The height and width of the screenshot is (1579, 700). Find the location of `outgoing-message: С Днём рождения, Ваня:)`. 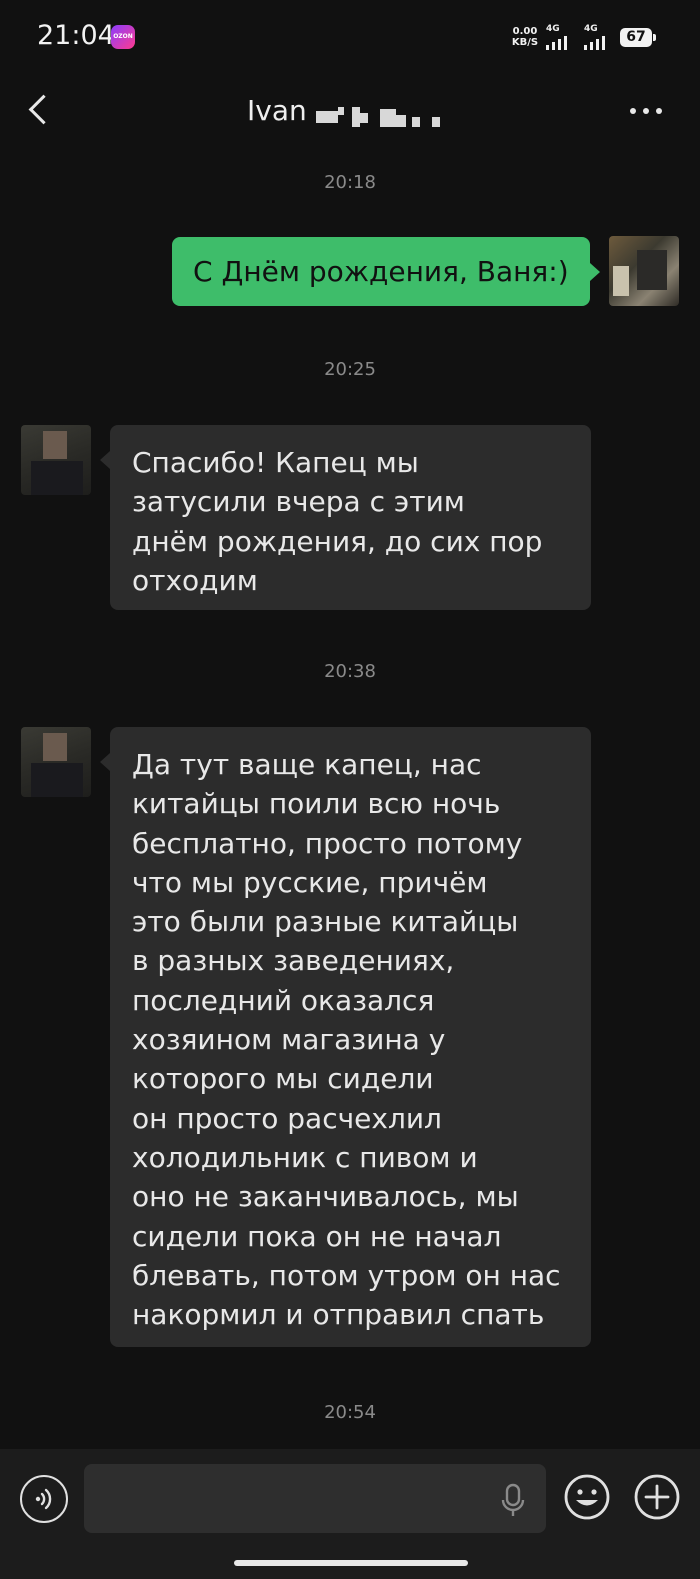

outgoing-message: С Днём рождения, Ваня:) is located at coordinates (386, 271).